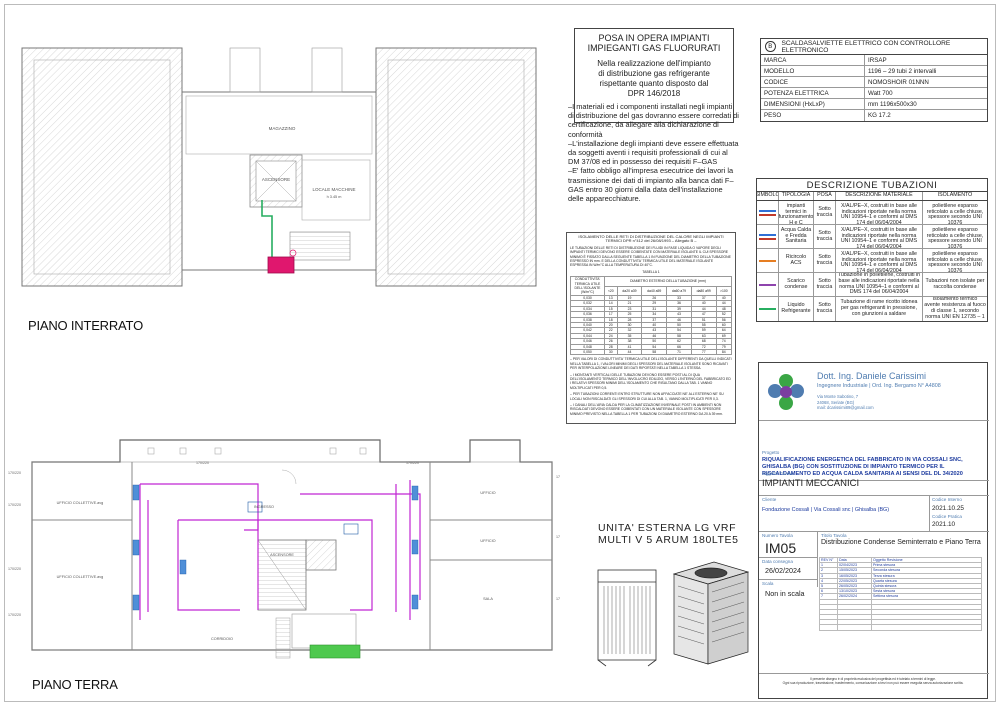 Image resolution: width=1000 pixels, height=706 pixels. Describe the element at coordinates (654, 38) in the screenshot. I see `posa-title-1: POSA IN OPERA IMPIANTI` at that location.